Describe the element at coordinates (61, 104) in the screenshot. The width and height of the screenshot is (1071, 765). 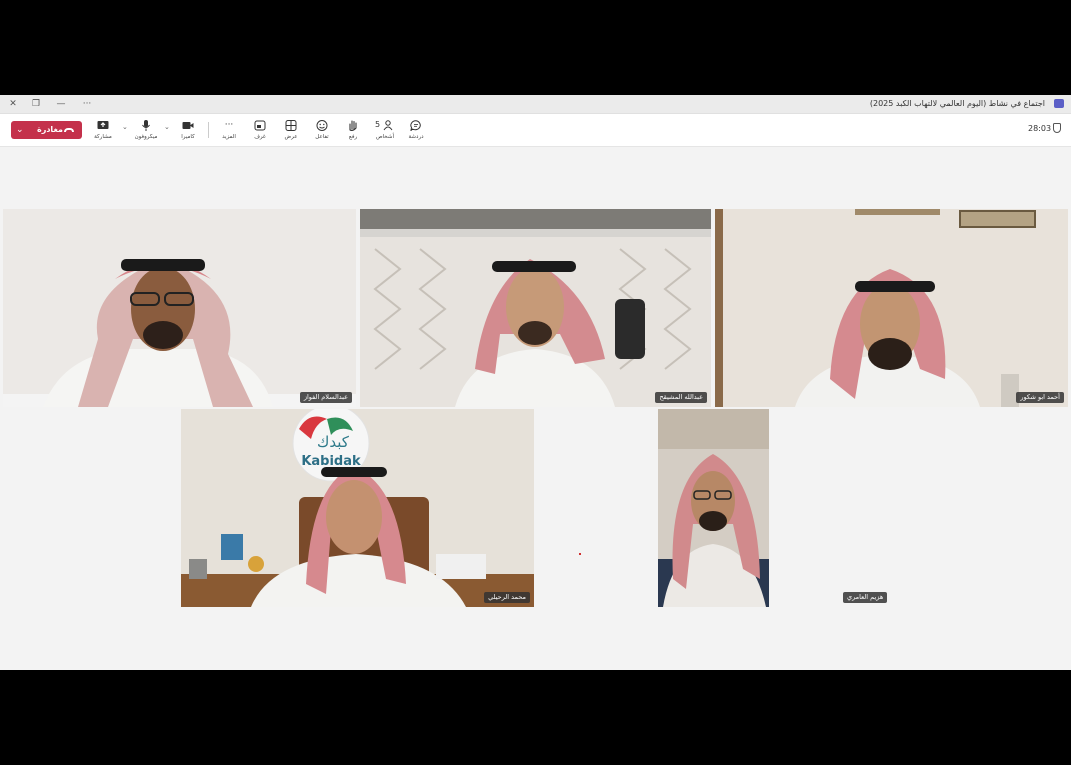
I see `minimize-icon: —` at that location.